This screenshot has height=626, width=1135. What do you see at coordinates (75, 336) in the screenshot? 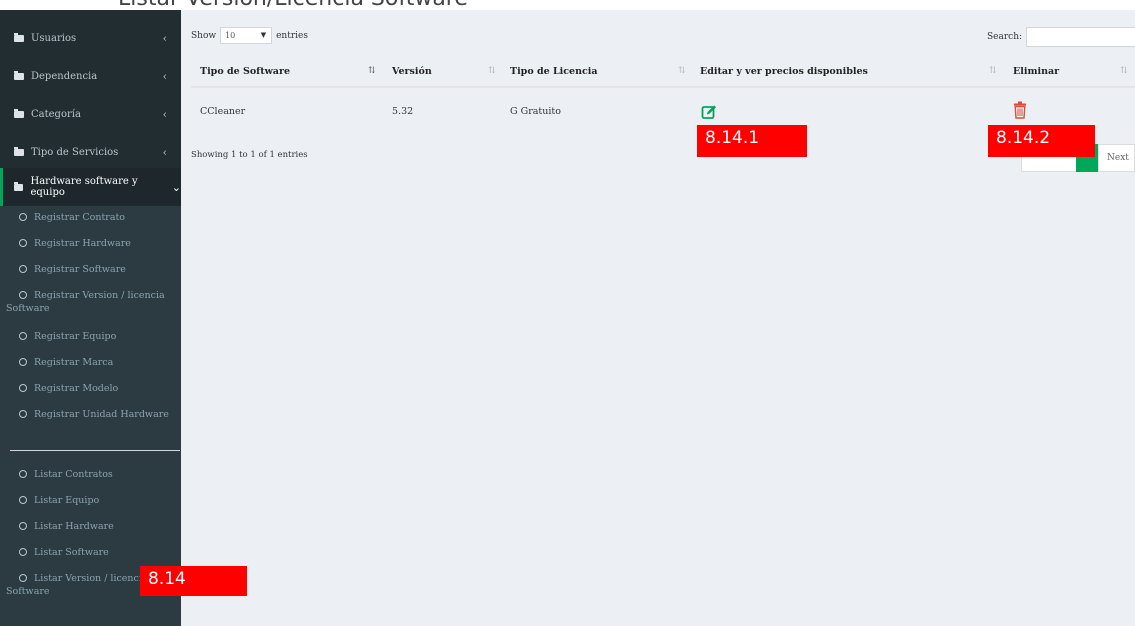
I see `submenu-label: Registrar Equipo` at bounding box center [75, 336].